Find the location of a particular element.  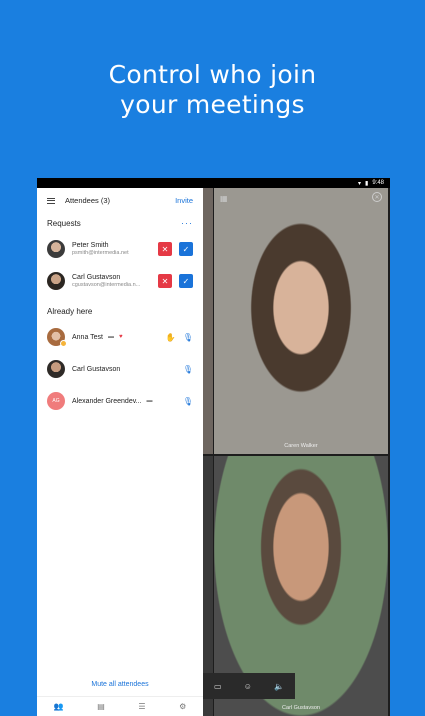

status-time: 9:48 is located at coordinates (378, 183).